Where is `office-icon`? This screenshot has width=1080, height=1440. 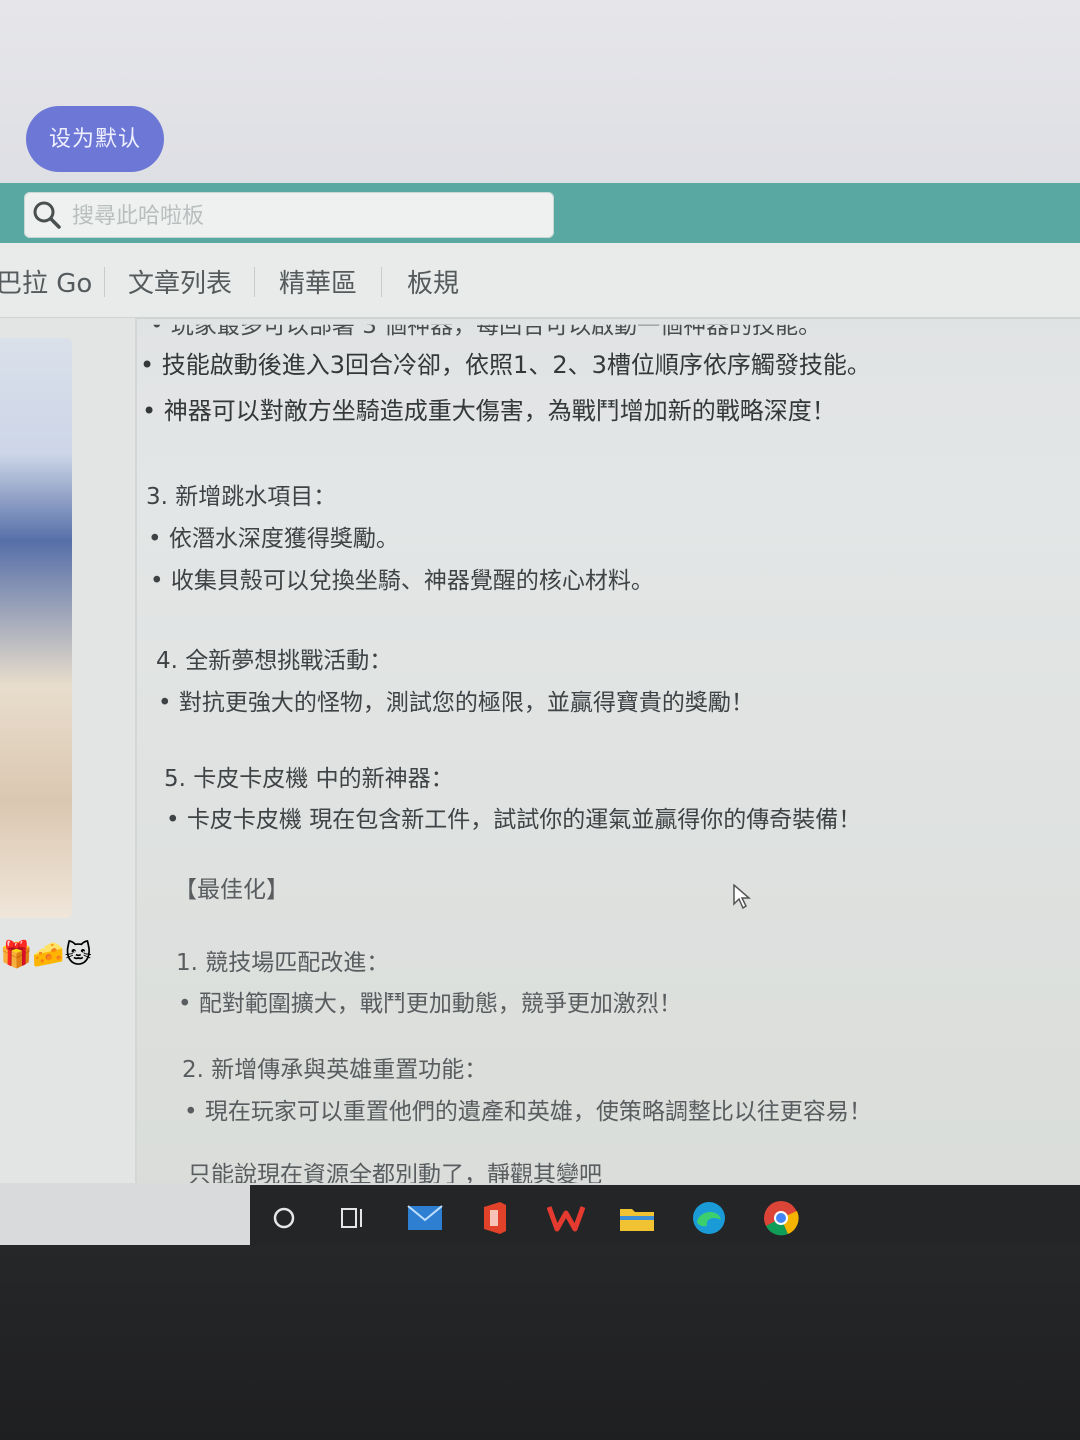
office-icon is located at coordinates (495, 1218).